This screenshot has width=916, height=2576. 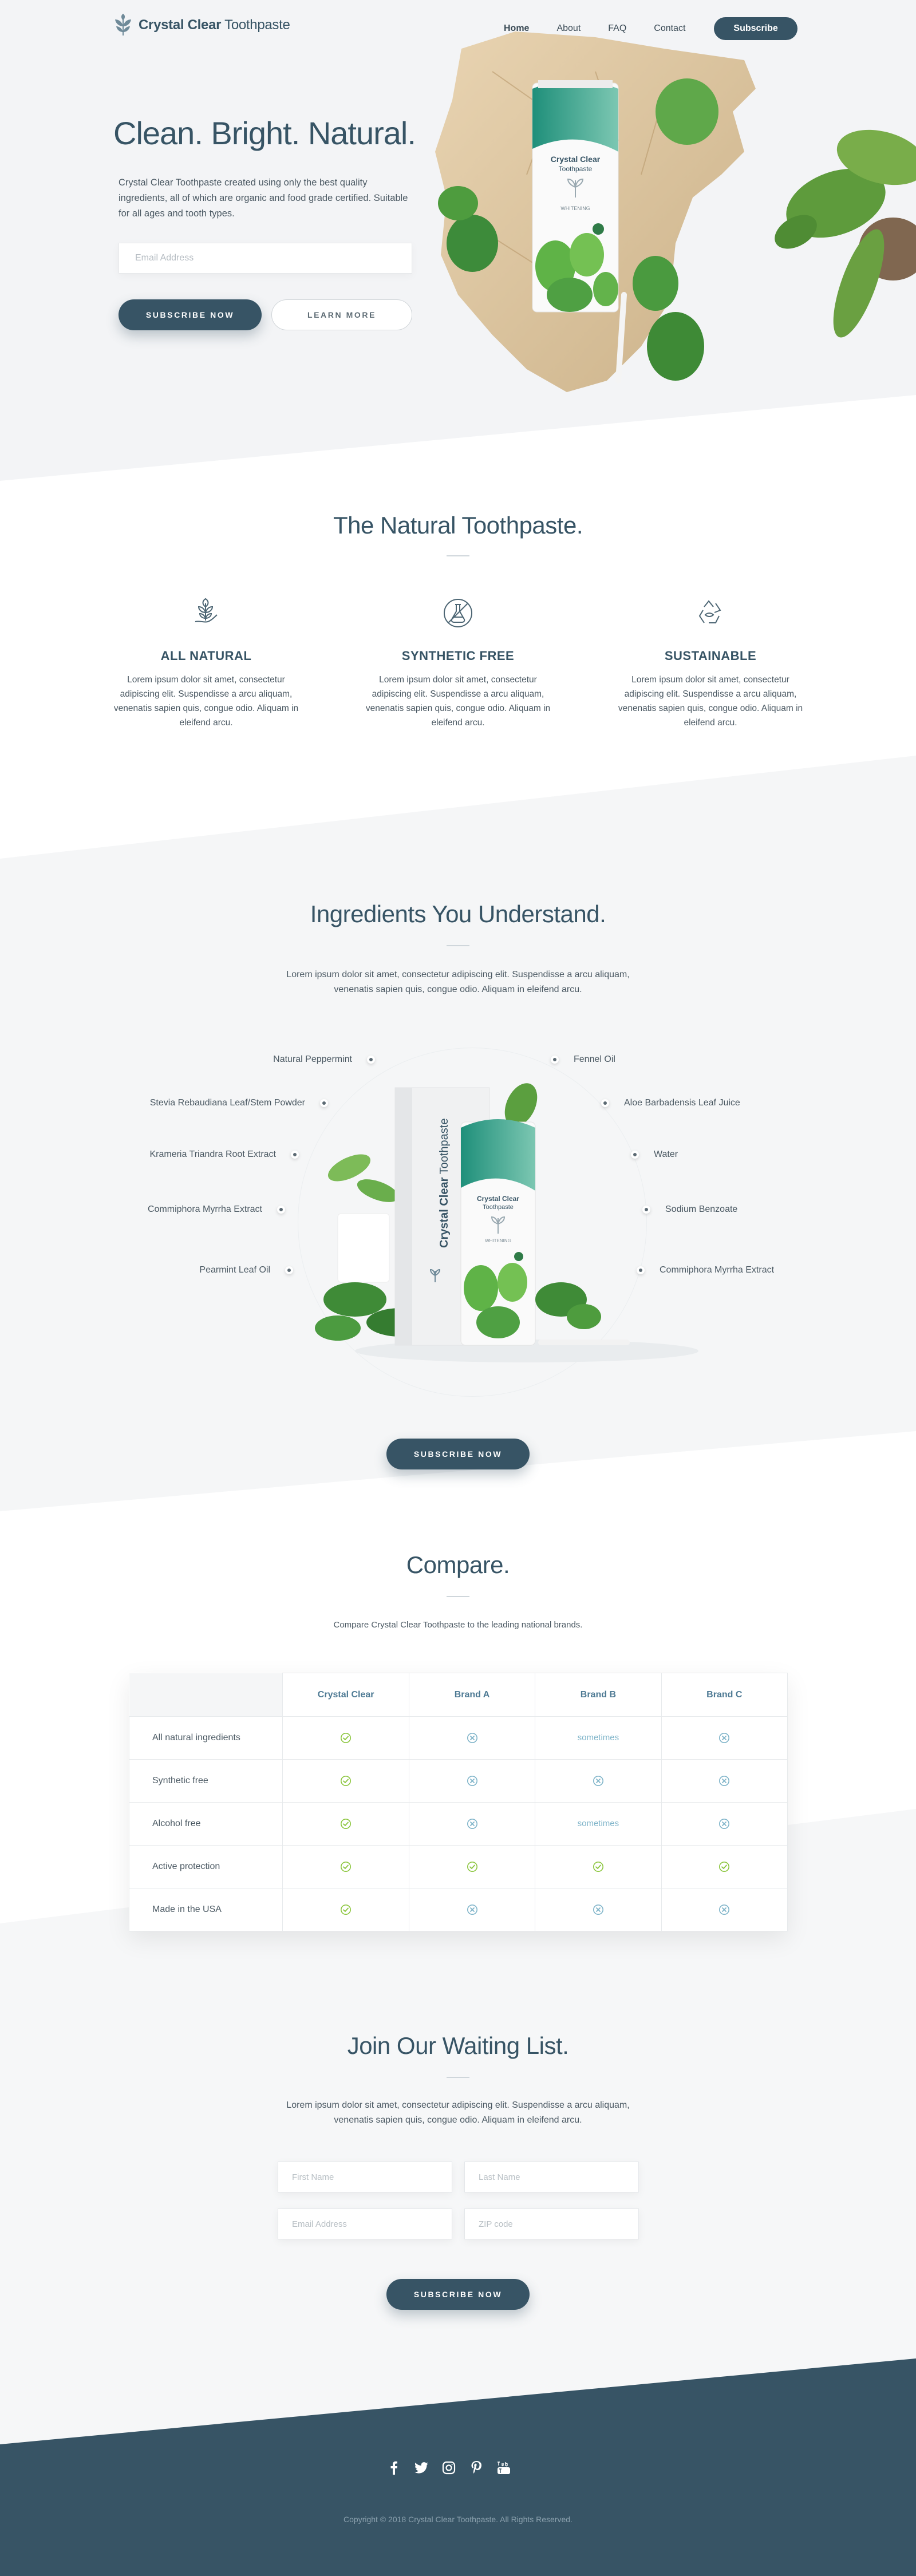 What do you see at coordinates (551, 2177) in the screenshot?
I see `last-name-input` at bounding box center [551, 2177].